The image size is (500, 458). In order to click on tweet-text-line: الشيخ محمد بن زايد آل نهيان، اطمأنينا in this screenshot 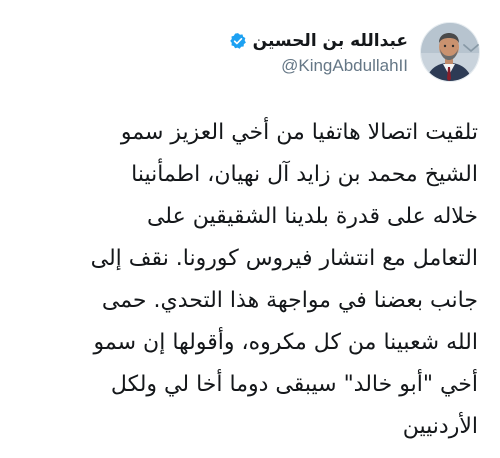, I will do `click(304, 174)`.